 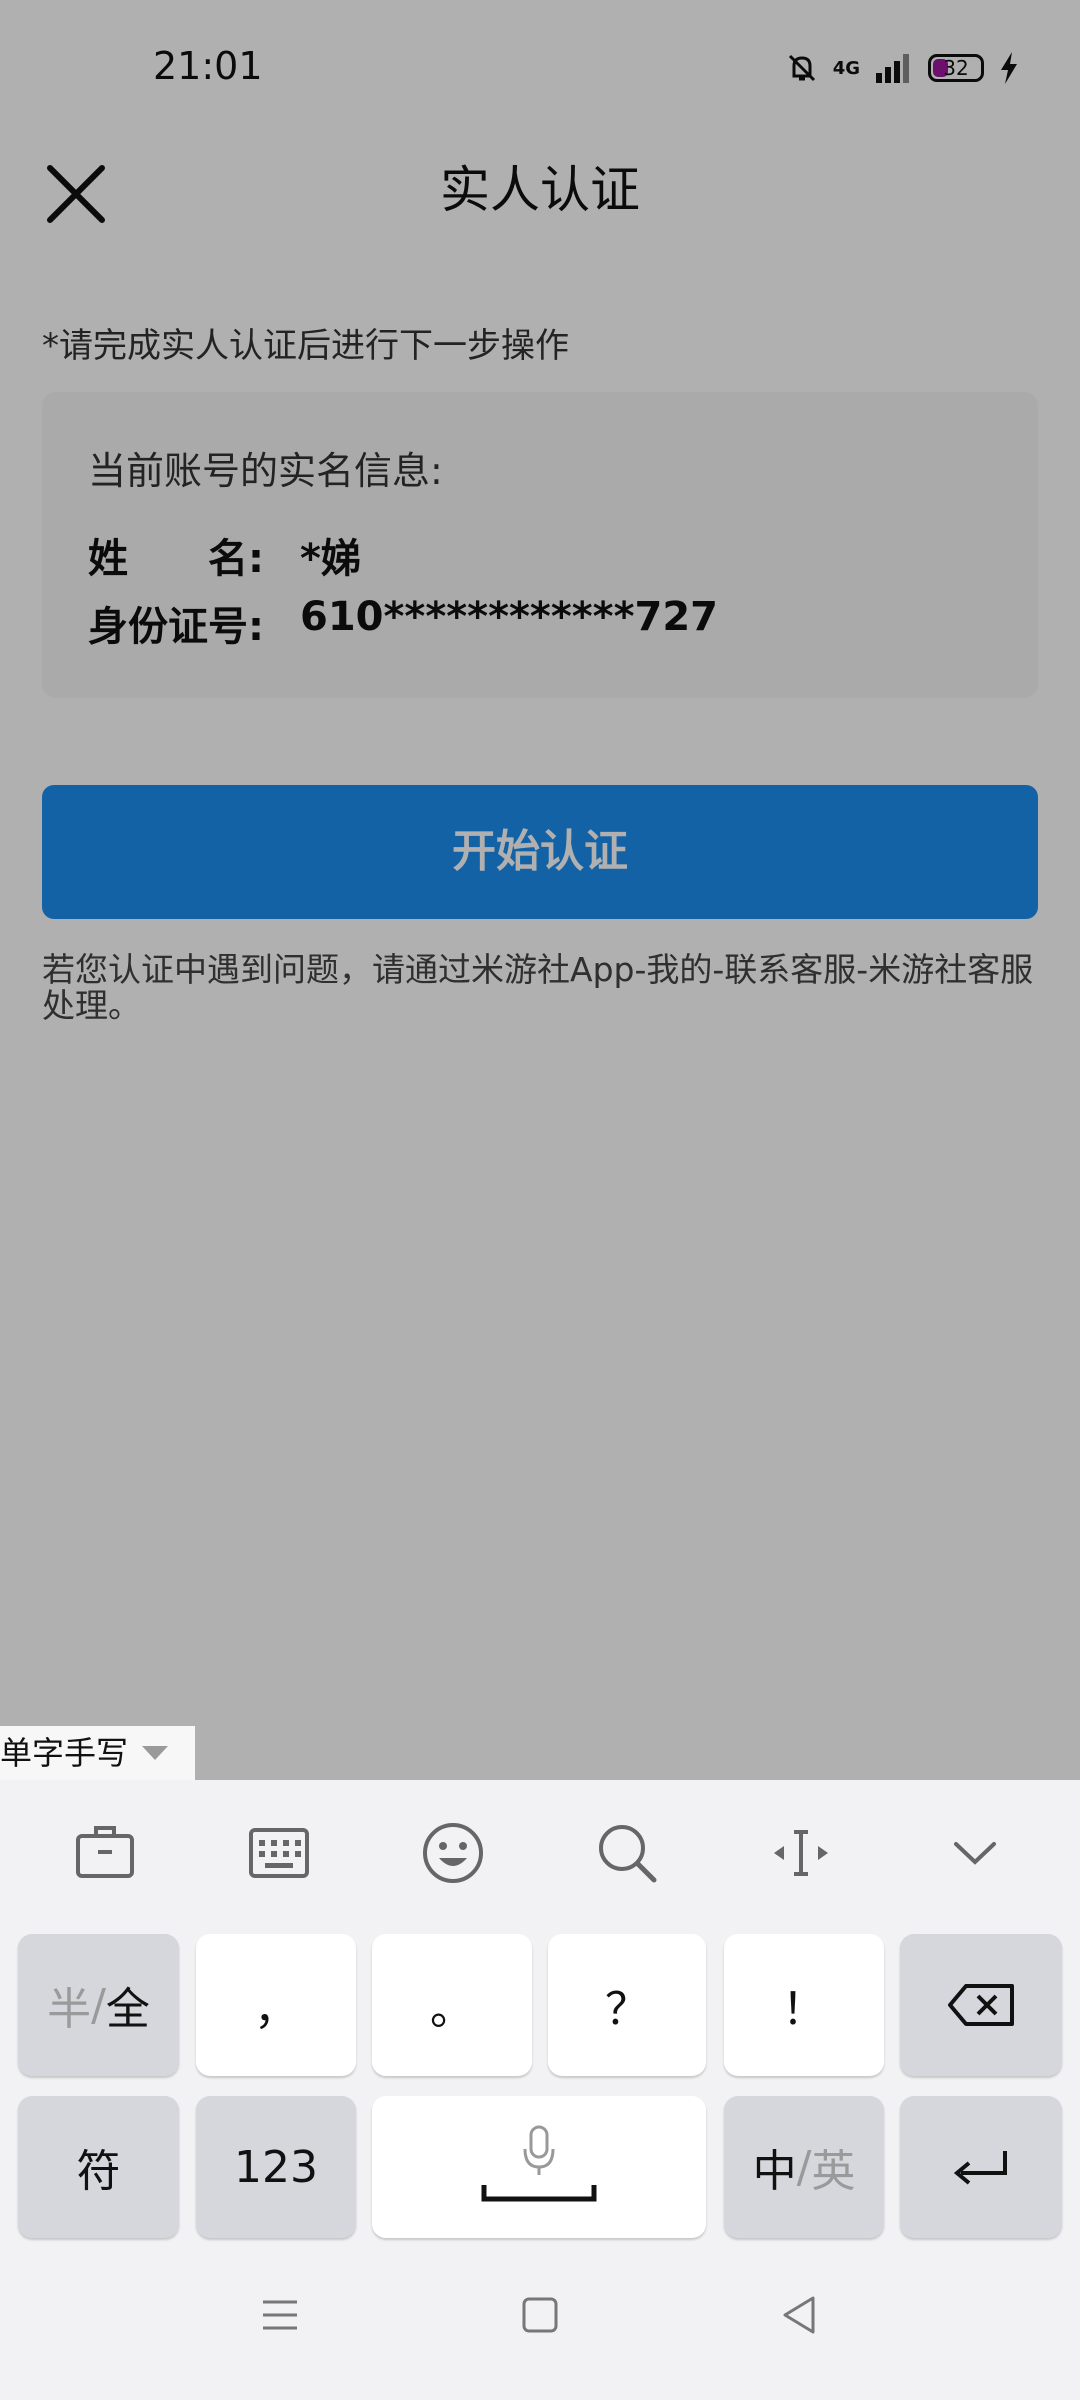 What do you see at coordinates (176, 627) in the screenshot?
I see `id-number-label: 身份证号:` at bounding box center [176, 627].